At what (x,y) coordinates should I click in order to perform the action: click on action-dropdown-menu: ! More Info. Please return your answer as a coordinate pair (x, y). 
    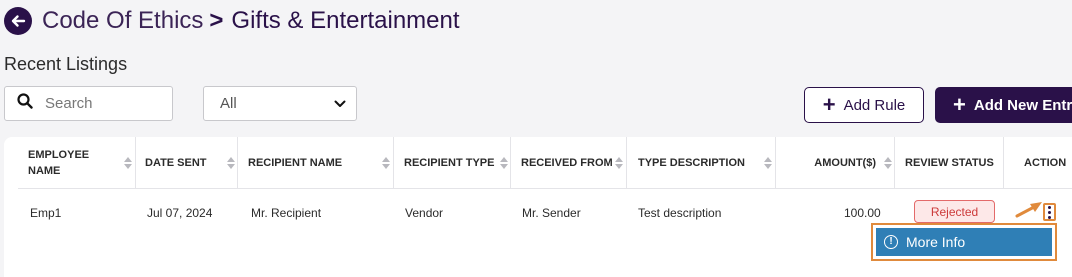
    Looking at the image, I should click on (964, 242).